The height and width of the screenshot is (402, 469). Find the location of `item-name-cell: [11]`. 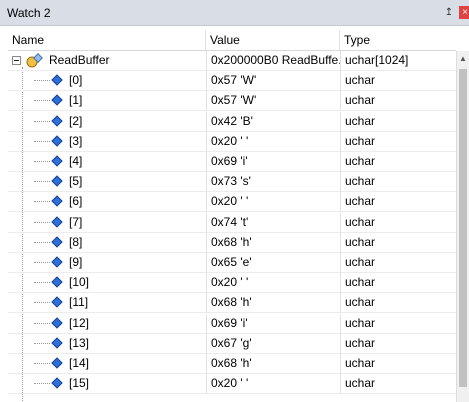

item-name-cell: [11] is located at coordinates (107, 303).